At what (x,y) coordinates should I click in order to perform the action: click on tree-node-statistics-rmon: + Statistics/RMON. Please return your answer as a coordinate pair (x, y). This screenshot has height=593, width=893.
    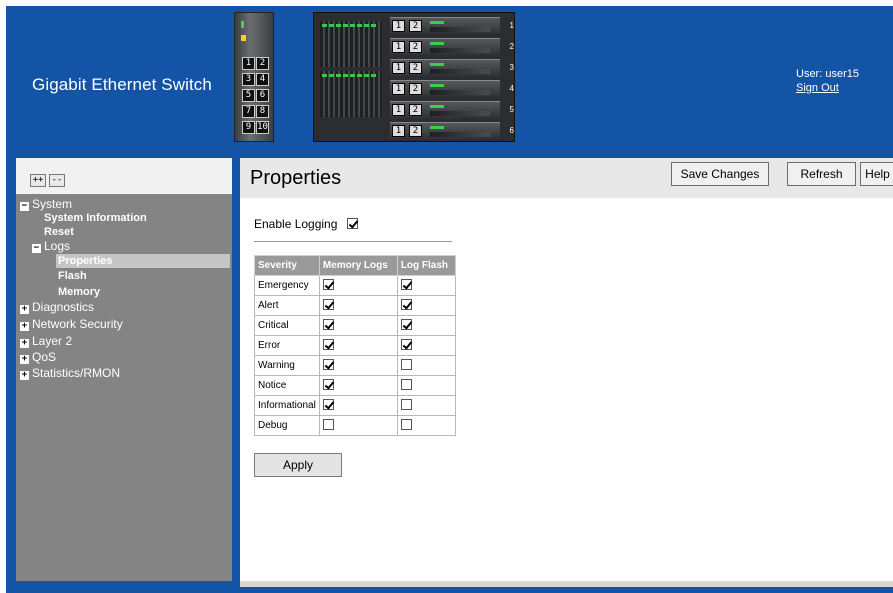
    Looking at the image, I should click on (70, 373).